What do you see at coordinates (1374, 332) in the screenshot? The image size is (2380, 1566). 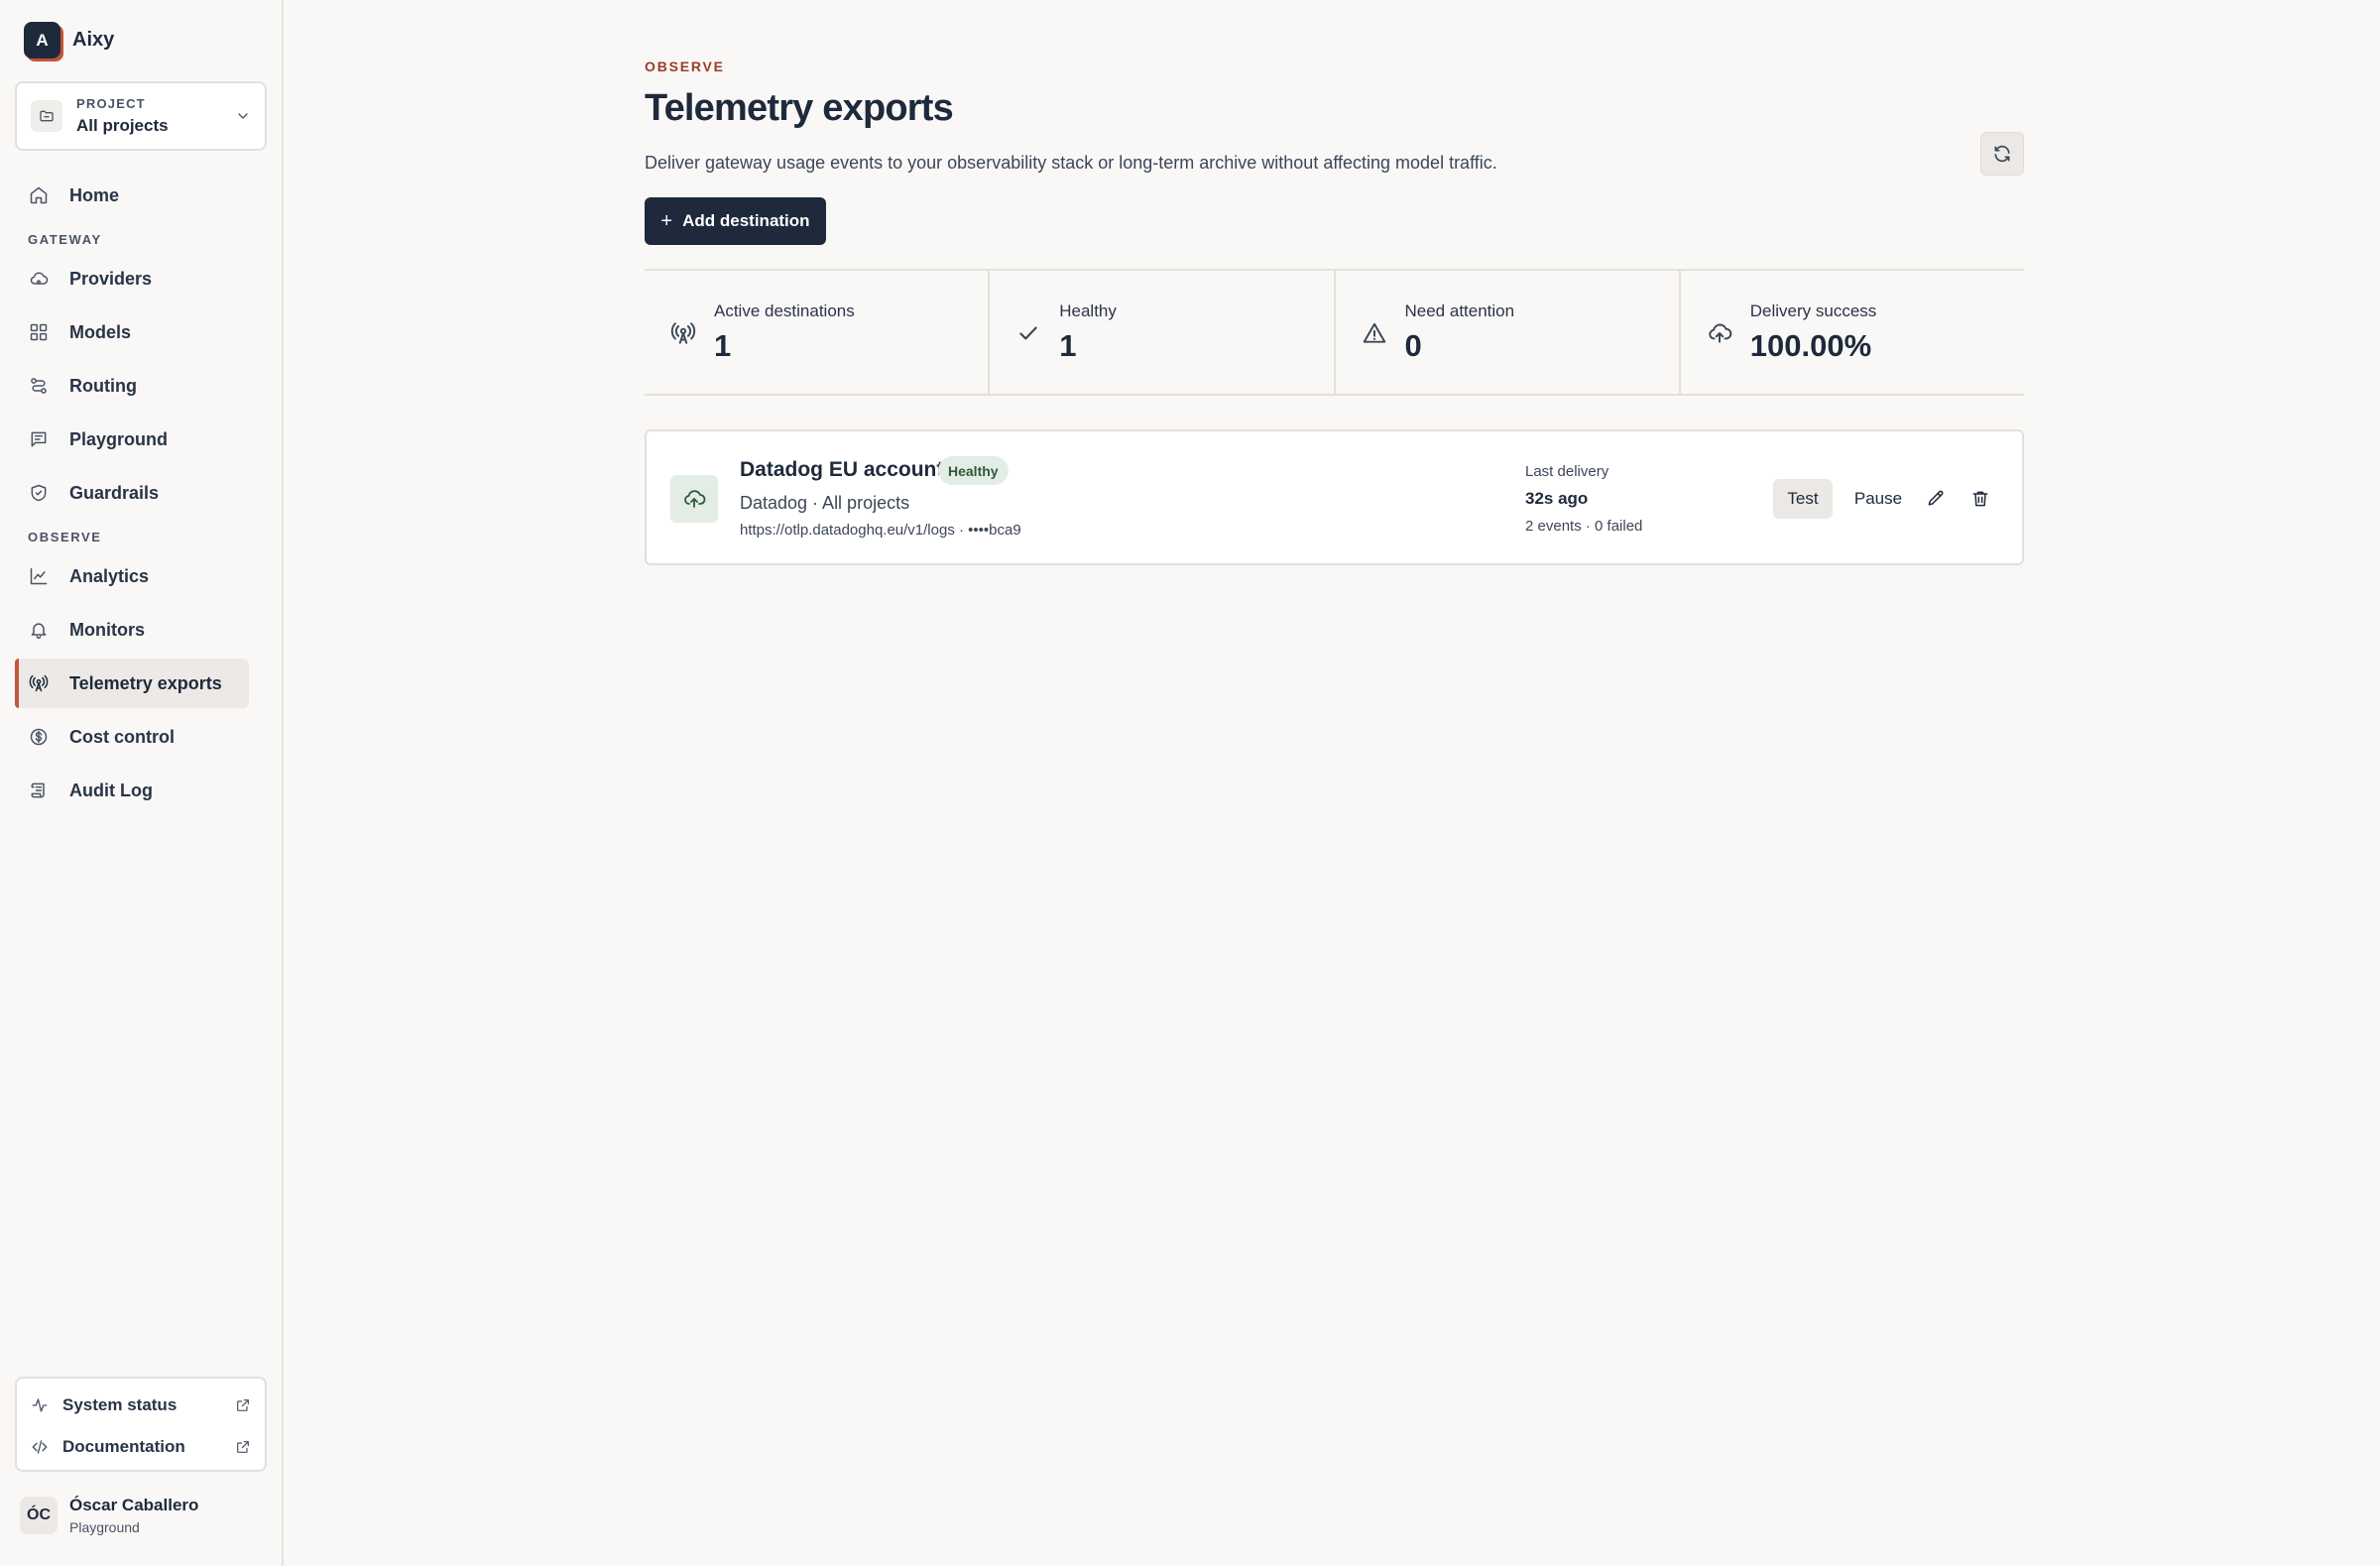 I see `warning-icon` at bounding box center [1374, 332].